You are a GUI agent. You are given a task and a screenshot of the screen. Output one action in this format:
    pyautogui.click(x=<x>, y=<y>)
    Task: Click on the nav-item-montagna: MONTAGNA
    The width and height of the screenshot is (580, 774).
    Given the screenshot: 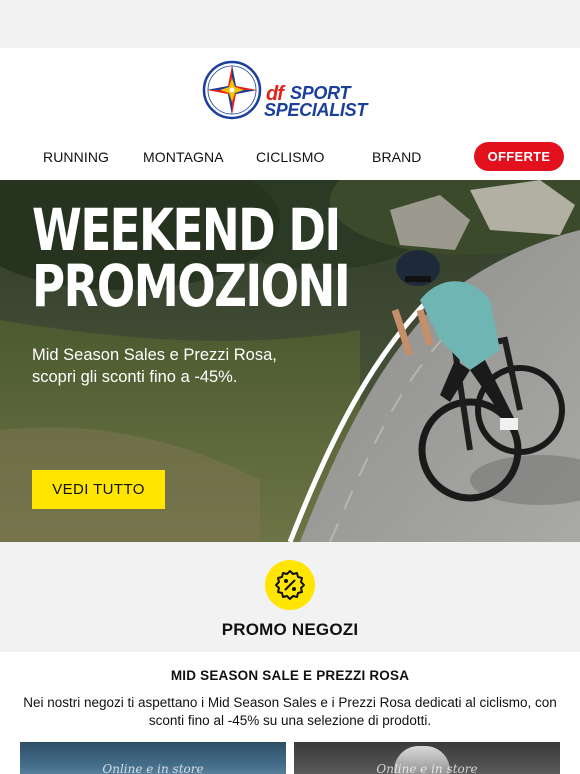 What is the action you would take?
    pyautogui.click(x=183, y=157)
    